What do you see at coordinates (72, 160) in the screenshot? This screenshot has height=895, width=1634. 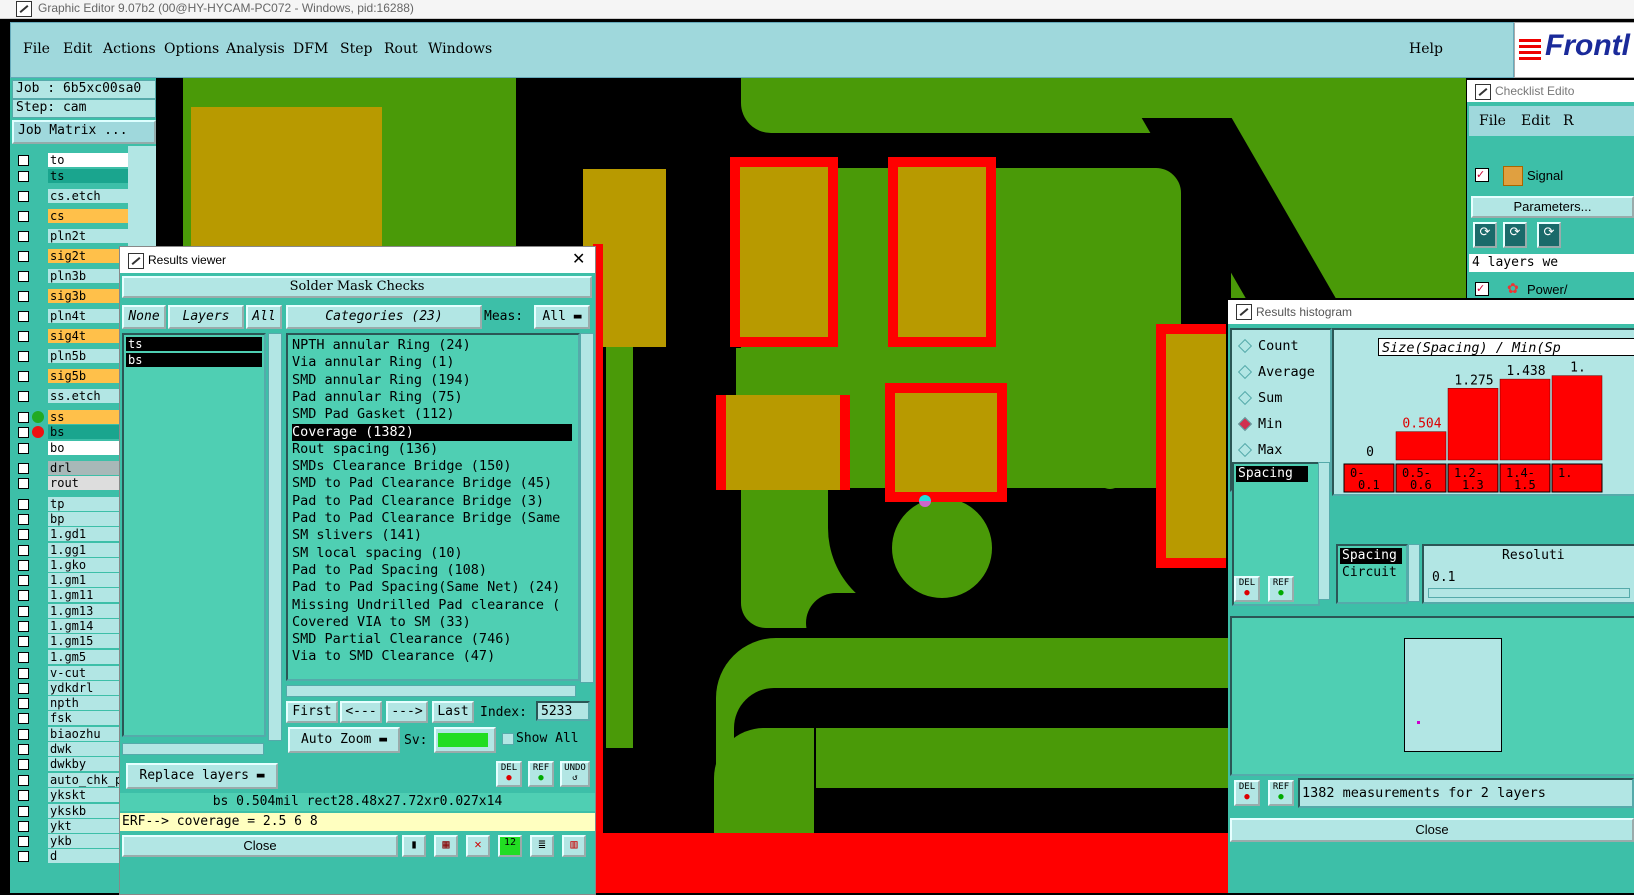 I see `layer-row: to` at bounding box center [72, 160].